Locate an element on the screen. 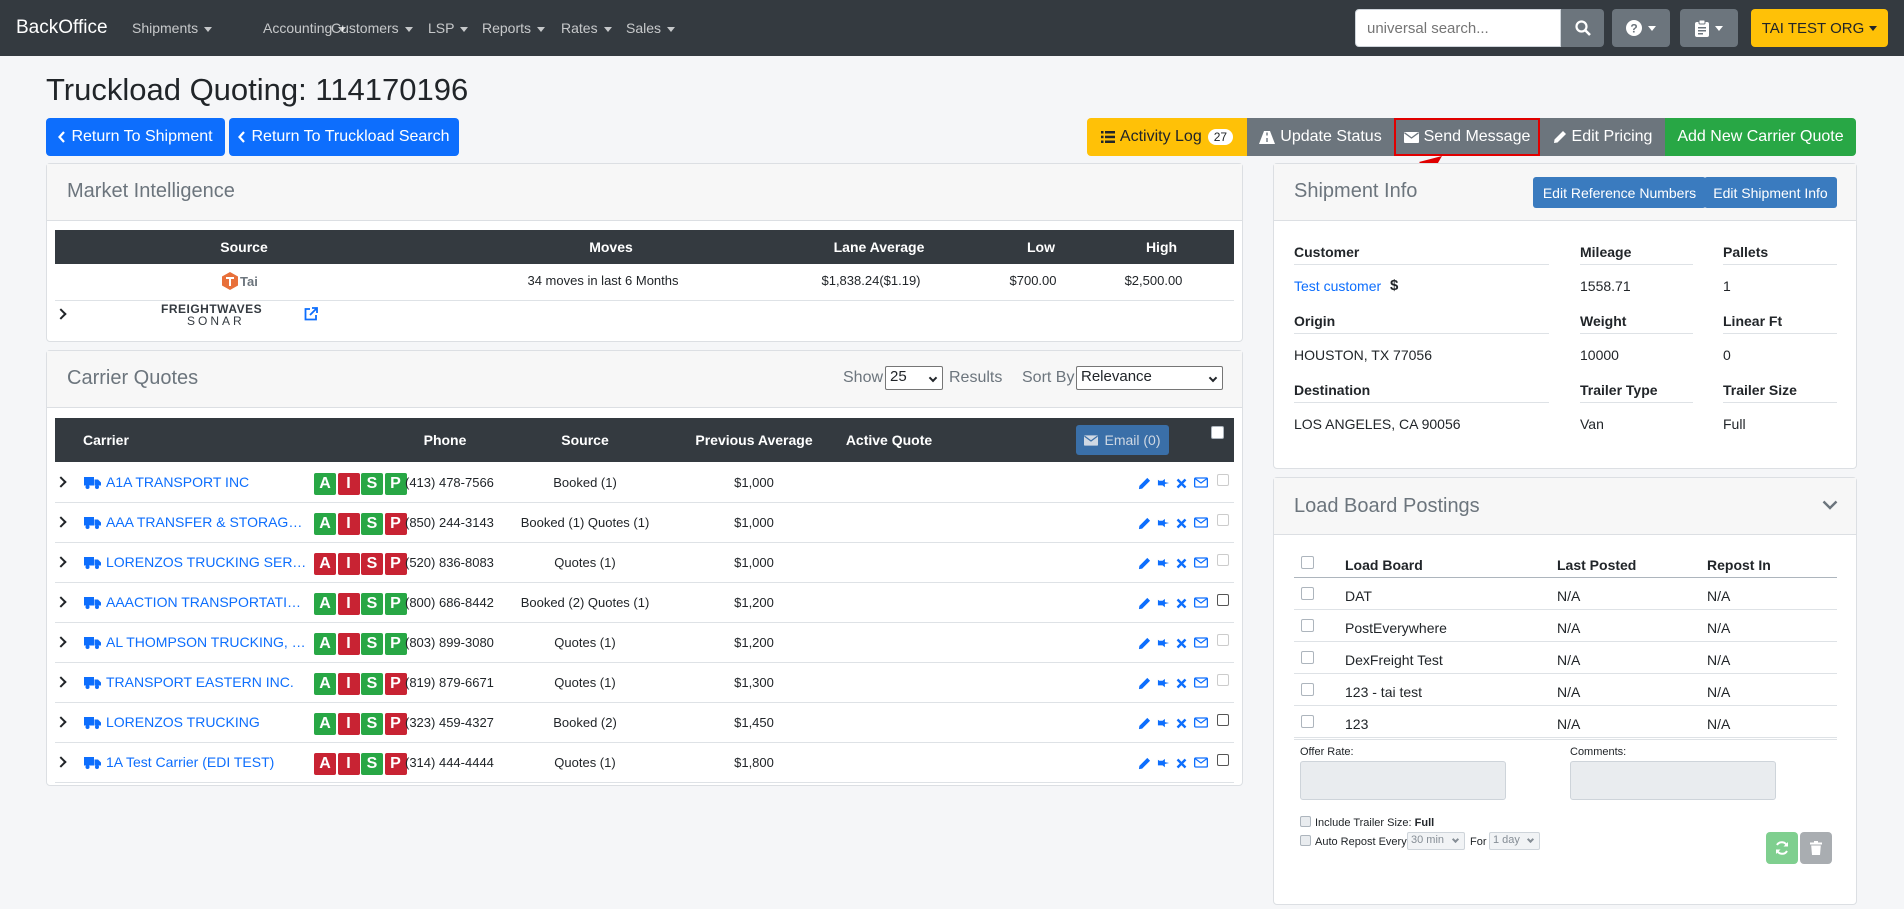 Image resolution: width=1904 pixels, height=909 pixels. clipboard-menu-button is located at coordinates (1709, 28).